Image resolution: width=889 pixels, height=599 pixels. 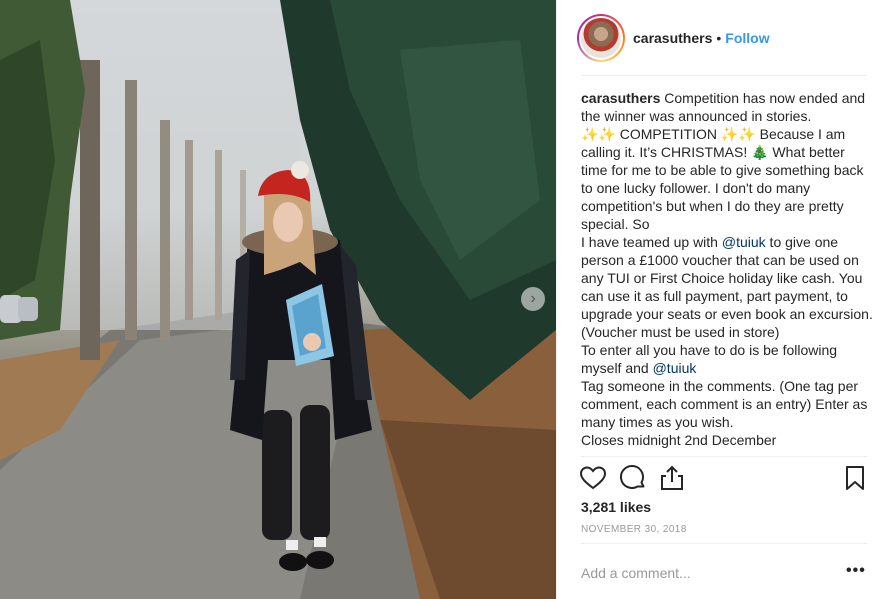 I want to click on avatar, so click(x=601, y=38).